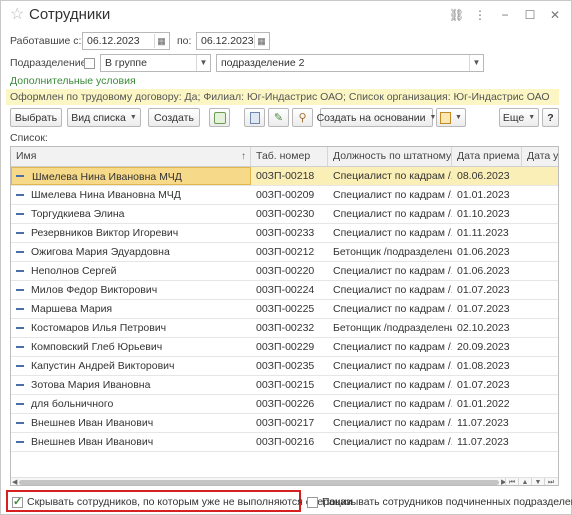 Image resolution: width=572 pixels, height=515 pixels. I want to click on first-page-icon: ⏮, so click(511, 481).